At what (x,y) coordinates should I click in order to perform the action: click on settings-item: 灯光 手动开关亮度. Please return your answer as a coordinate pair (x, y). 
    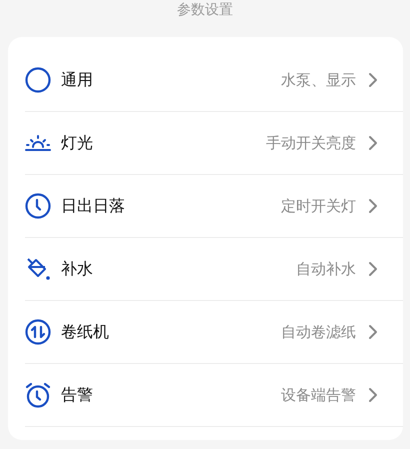
    Looking at the image, I should click on (214, 143).